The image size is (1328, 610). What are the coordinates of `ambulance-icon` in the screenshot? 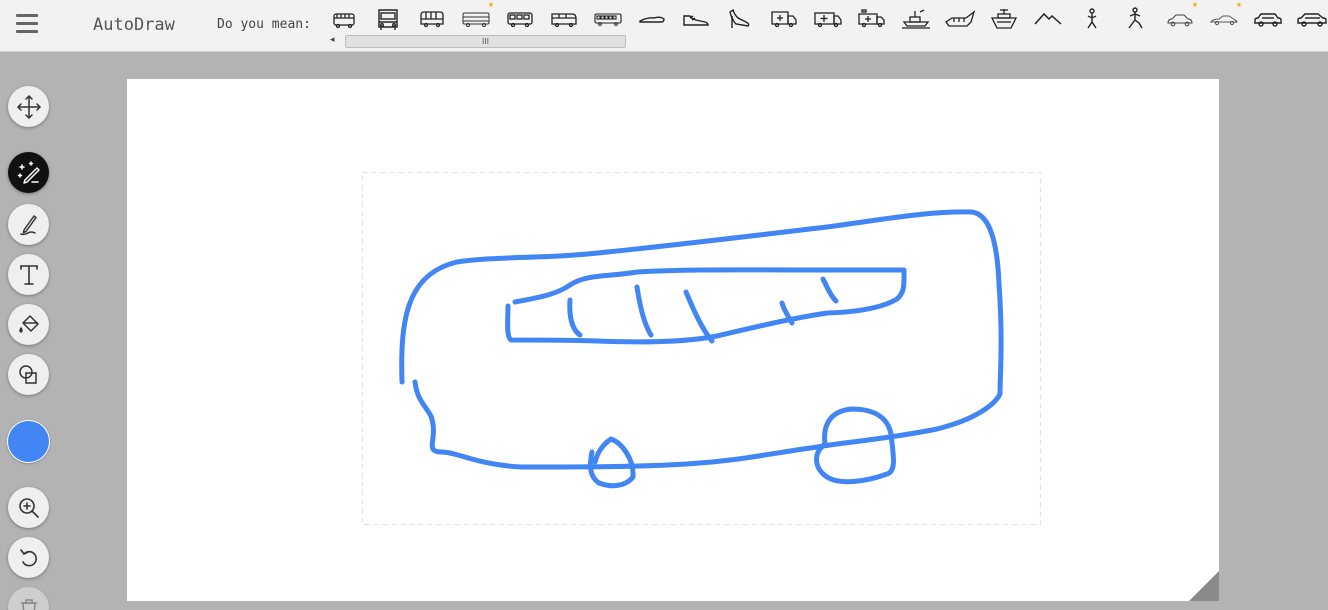 It's located at (784, 19).